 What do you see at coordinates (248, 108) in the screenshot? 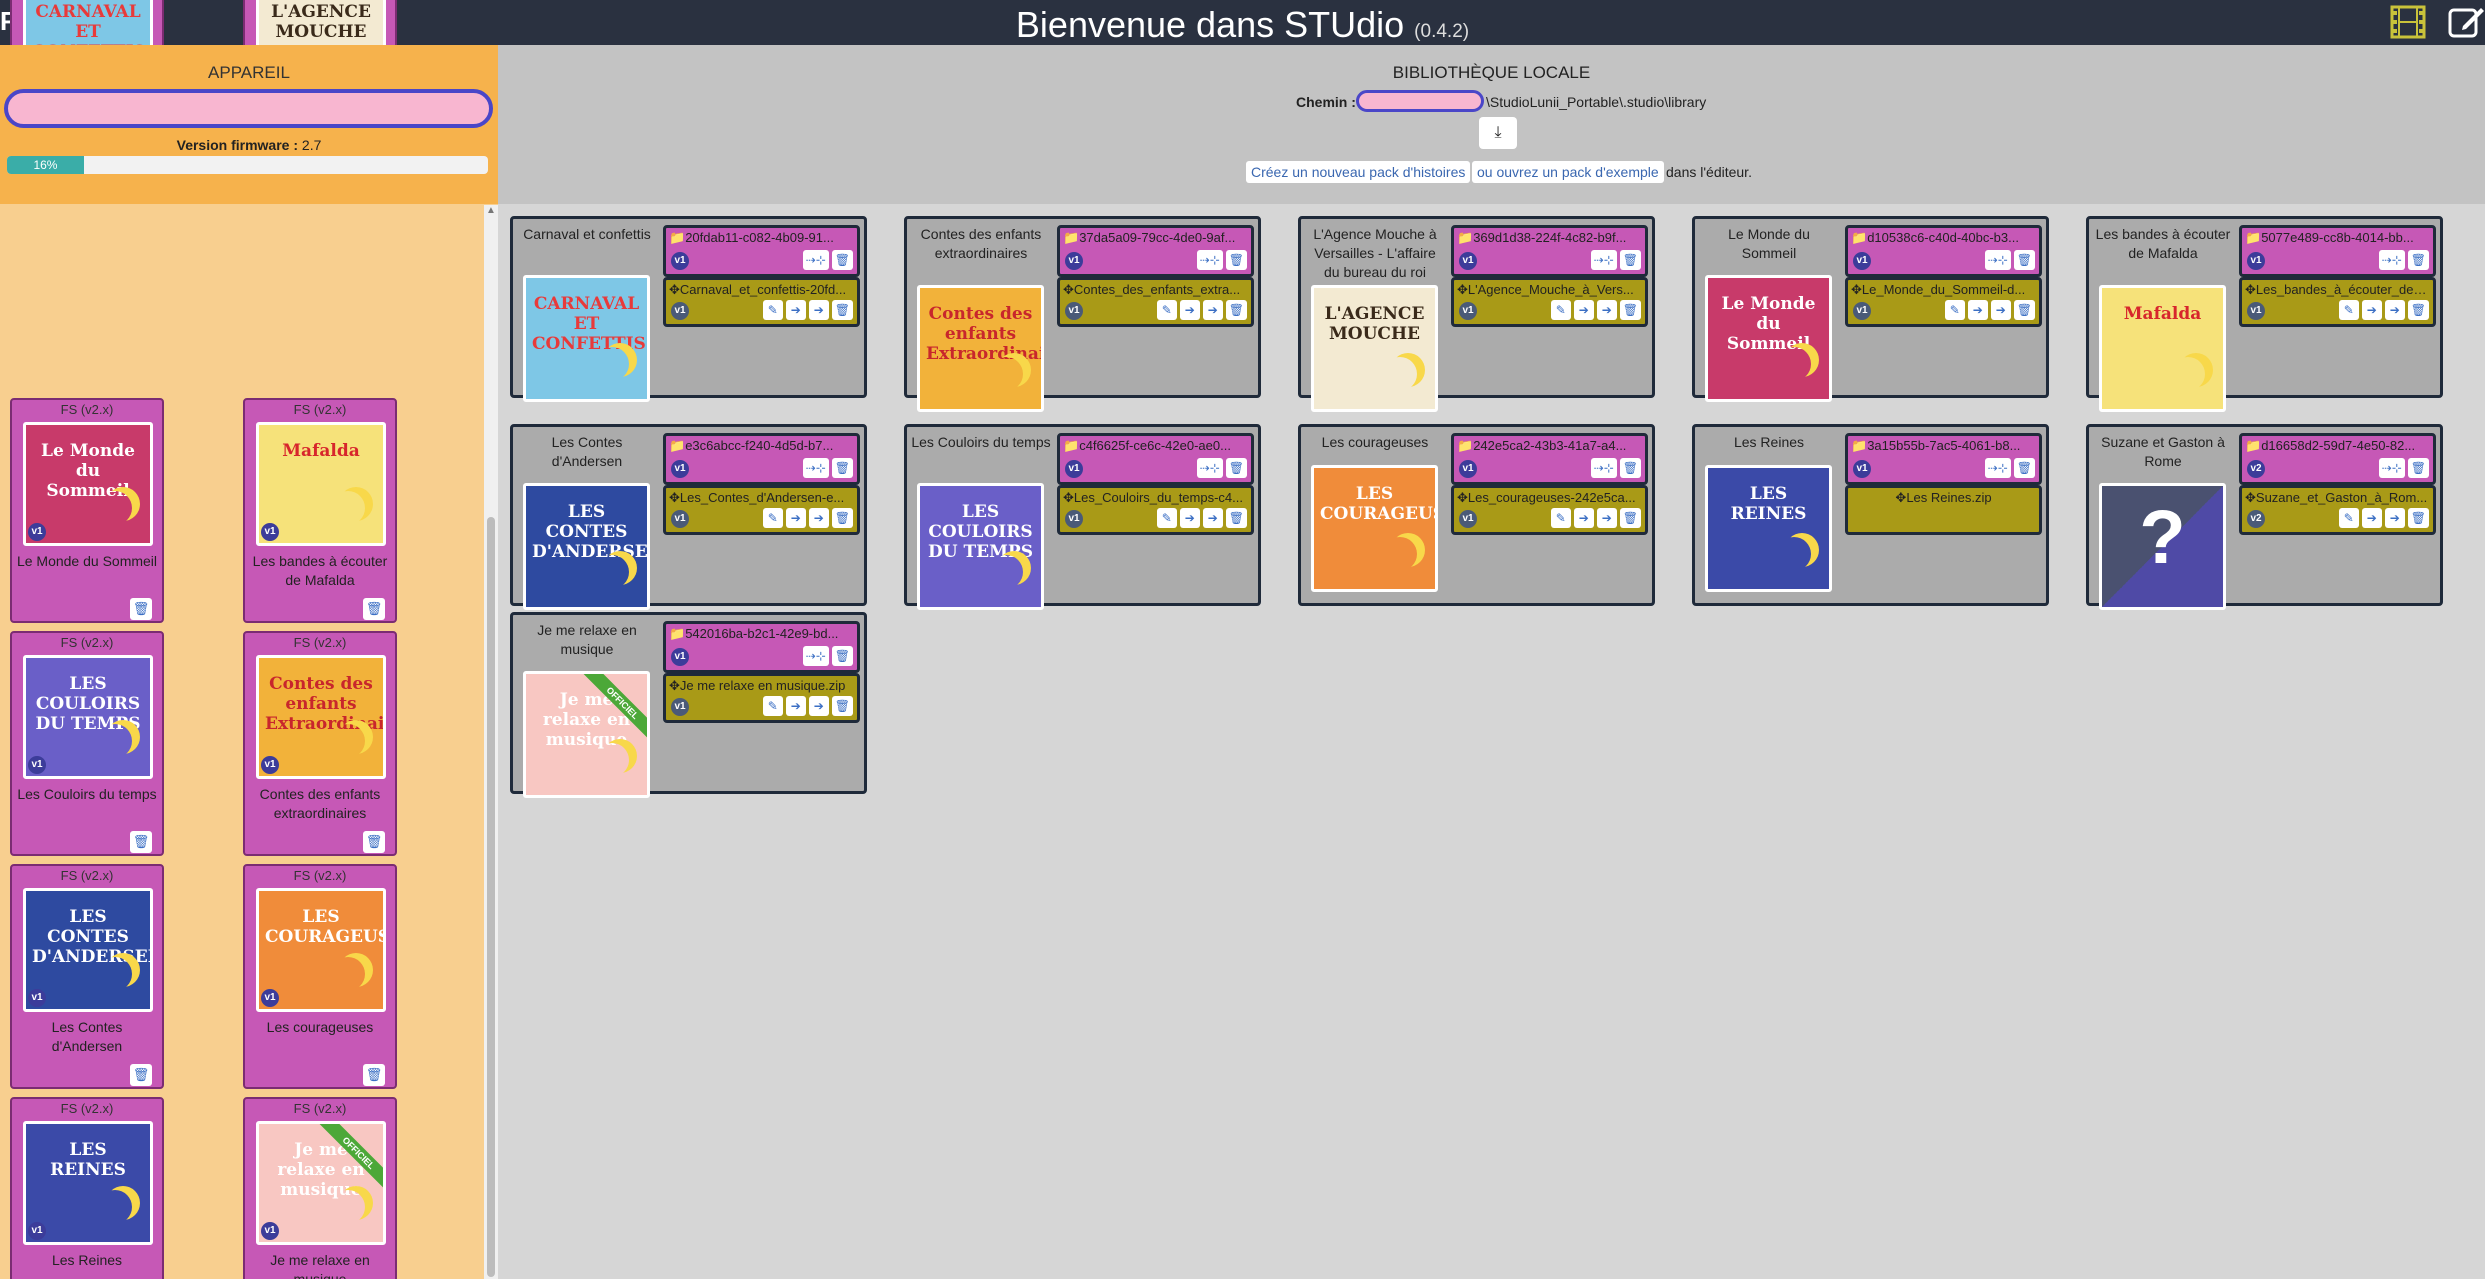
I see `device-name-field` at bounding box center [248, 108].